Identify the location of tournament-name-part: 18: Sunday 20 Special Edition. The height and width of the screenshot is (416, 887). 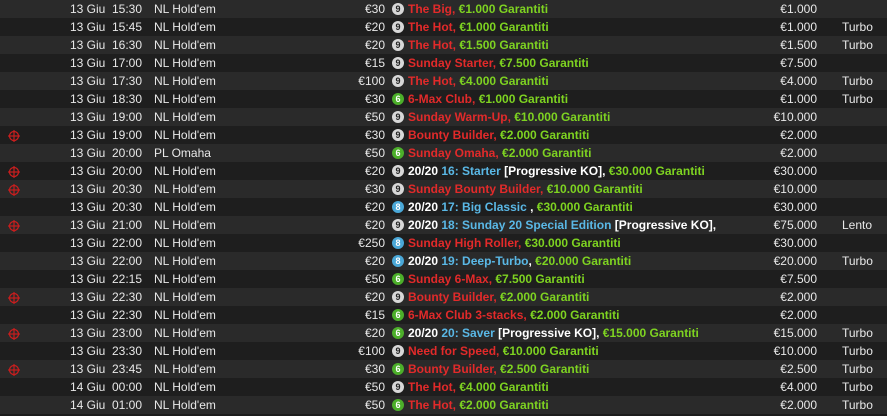
(526, 225).